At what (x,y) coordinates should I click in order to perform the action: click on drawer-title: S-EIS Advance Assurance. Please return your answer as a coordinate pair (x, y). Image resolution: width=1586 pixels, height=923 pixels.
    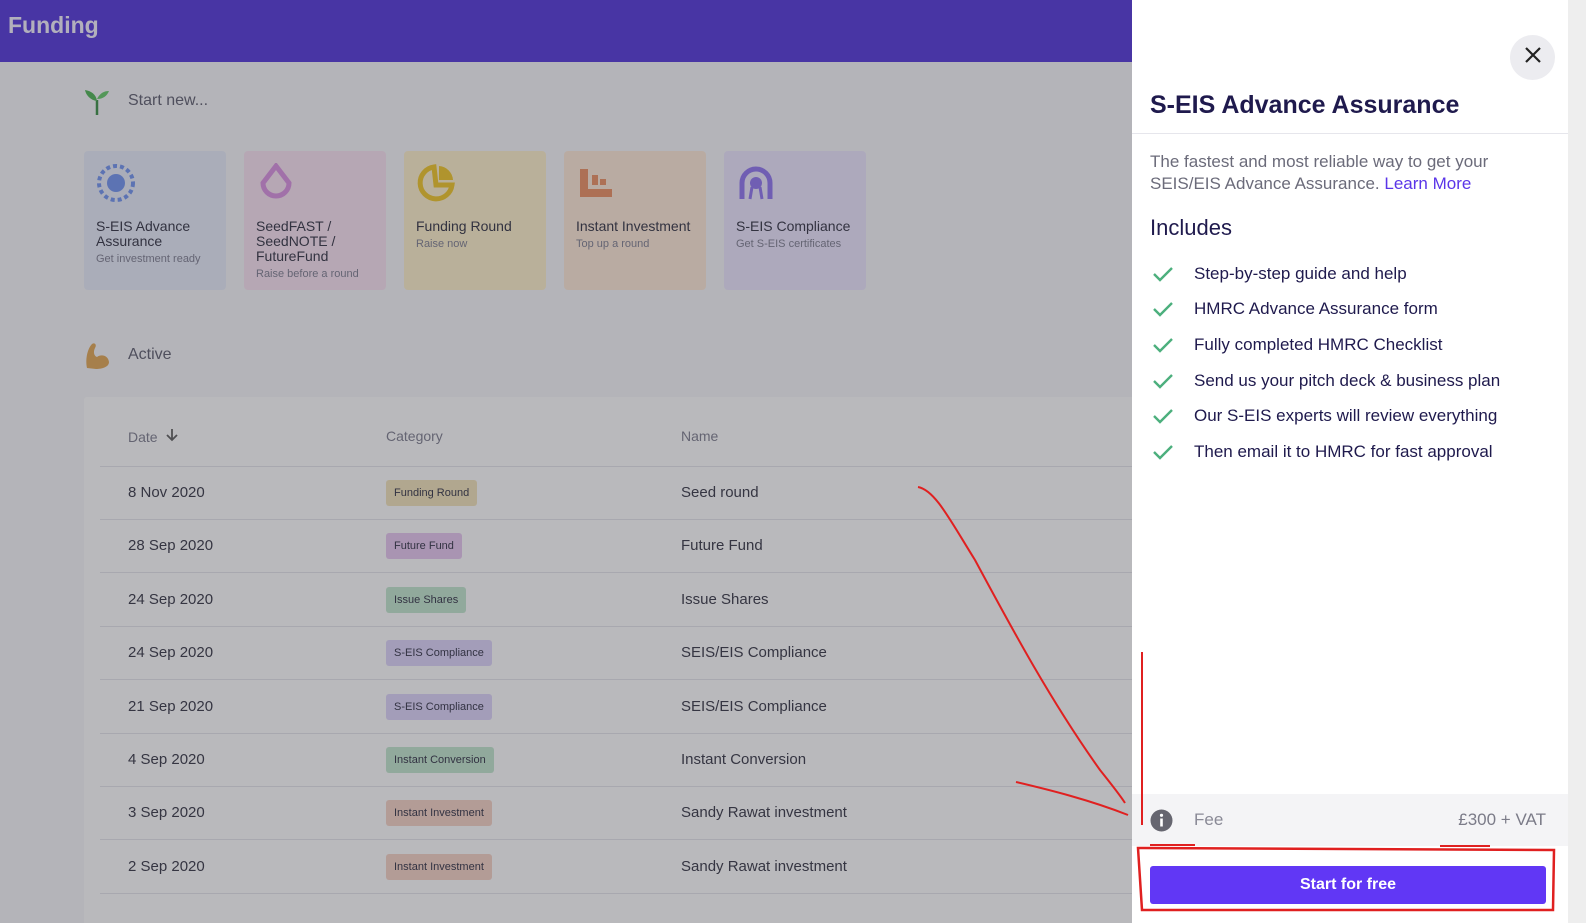
    Looking at the image, I should click on (1305, 105).